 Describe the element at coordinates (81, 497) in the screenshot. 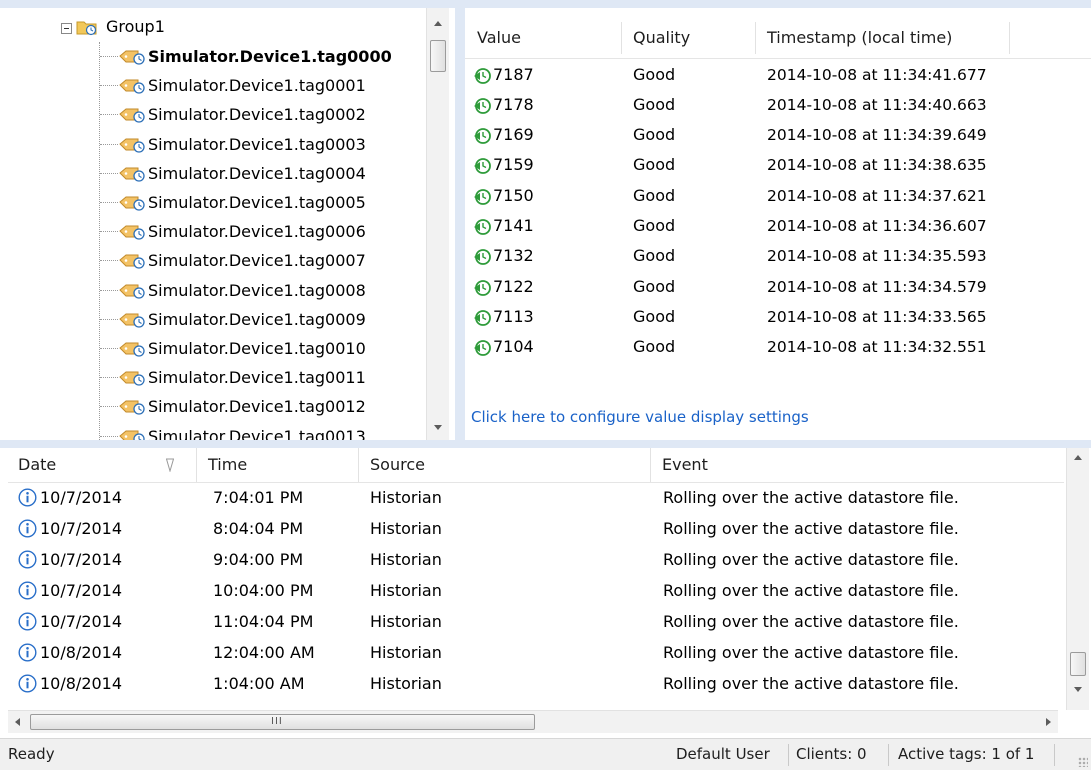

I see `date-cell: 10/7/2014` at that location.